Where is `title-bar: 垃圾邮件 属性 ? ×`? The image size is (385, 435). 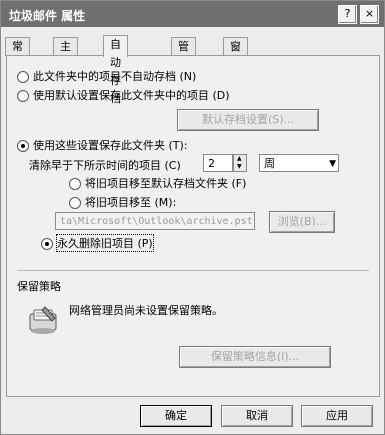 title-bar: 垃圾邮件 属性 ? × is located at coordinates (192, 14).